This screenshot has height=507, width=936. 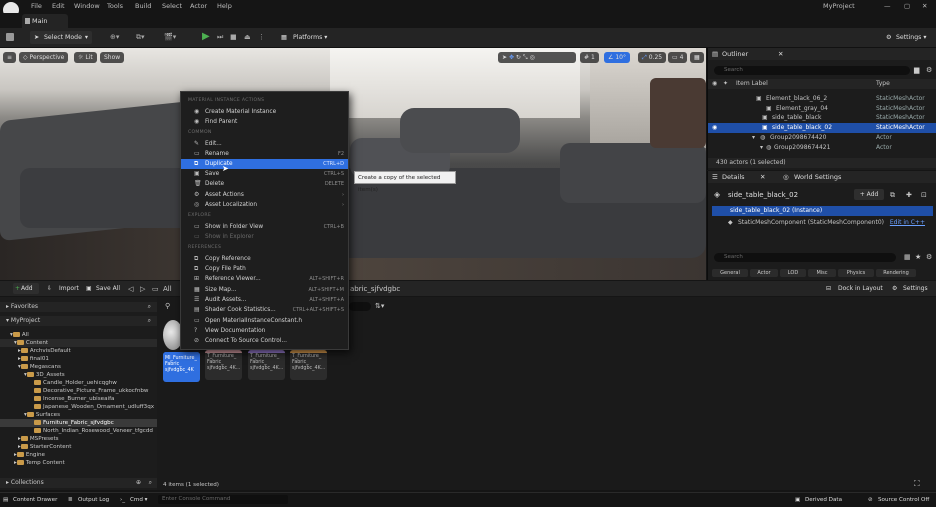 What do you see at coordinates (617, 57) in the screenshot?
I see `angle-snap-button: ∠ 10°` at bounding box center [617, 57].